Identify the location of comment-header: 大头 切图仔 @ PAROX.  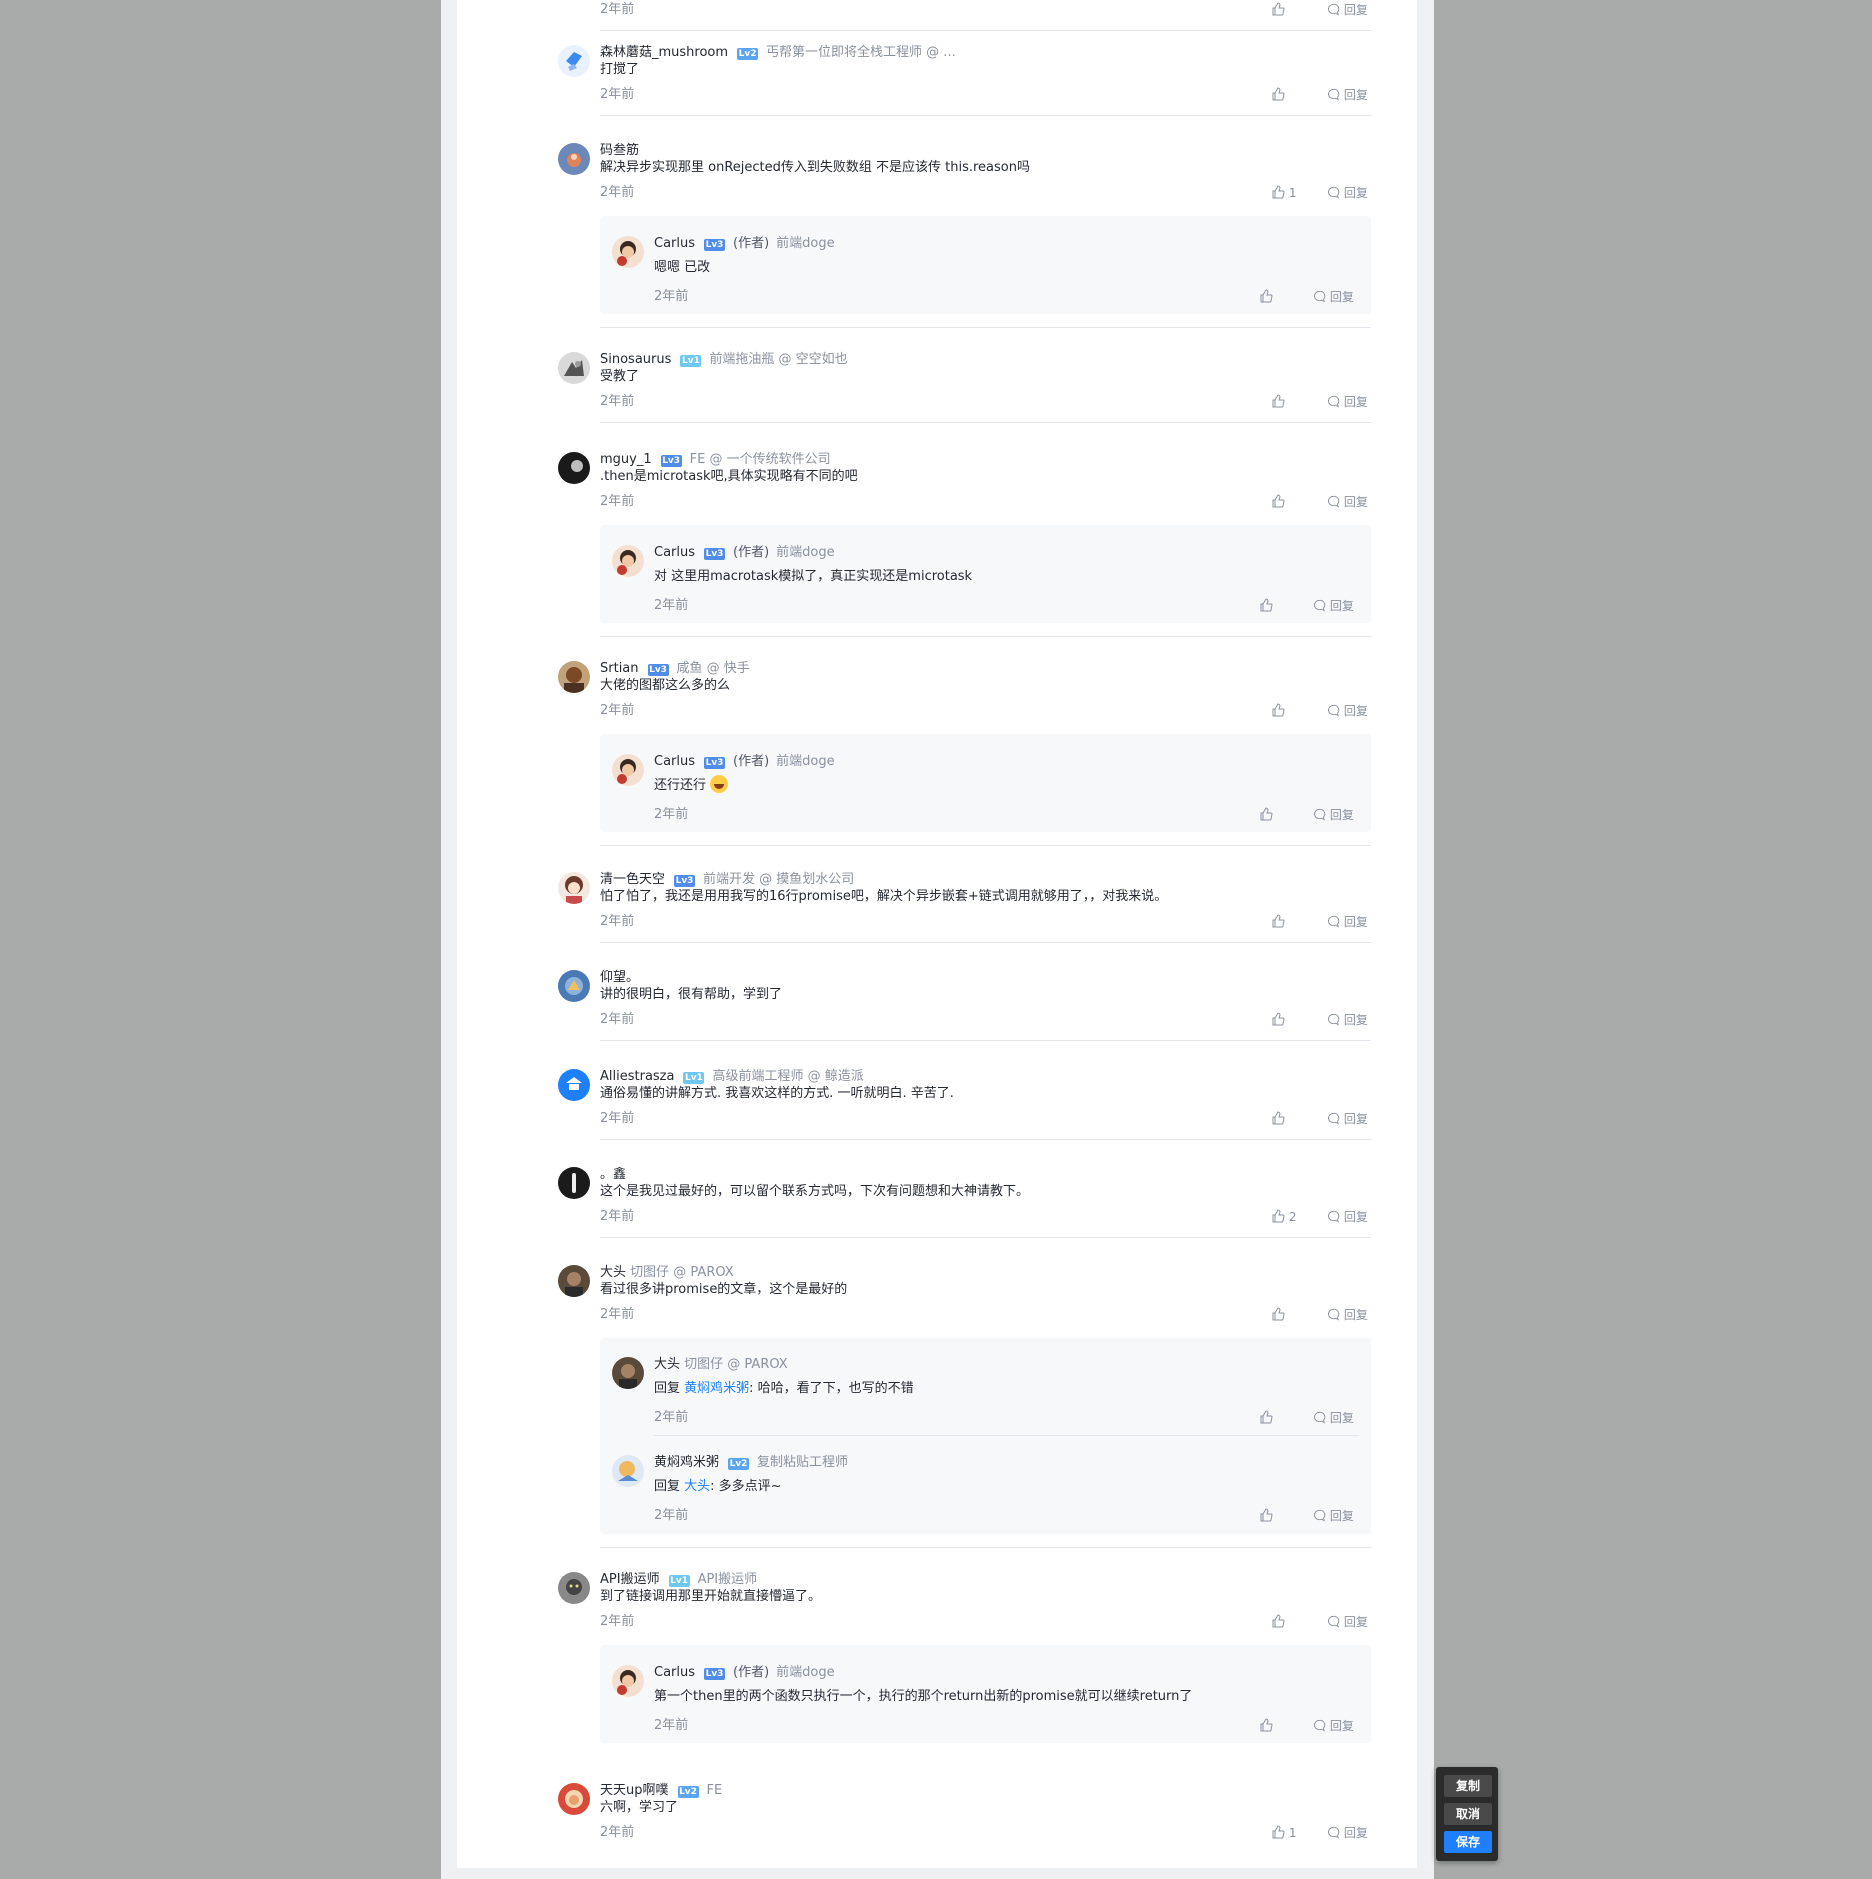
(721, 1365).